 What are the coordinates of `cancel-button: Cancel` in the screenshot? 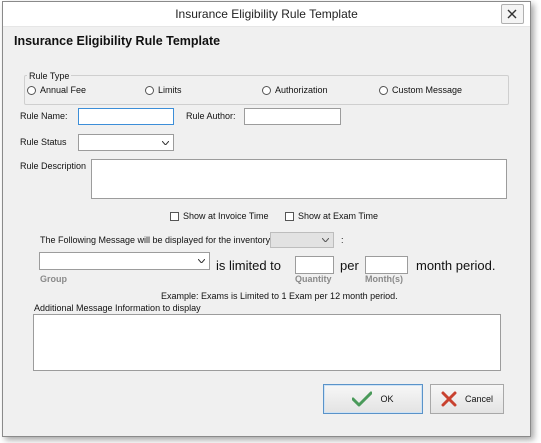 It's located at (467, 399).